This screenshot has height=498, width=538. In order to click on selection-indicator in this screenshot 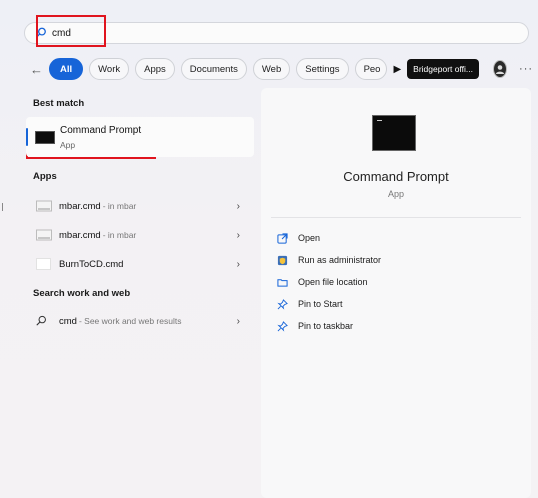, I will do `click(27, 137)`.